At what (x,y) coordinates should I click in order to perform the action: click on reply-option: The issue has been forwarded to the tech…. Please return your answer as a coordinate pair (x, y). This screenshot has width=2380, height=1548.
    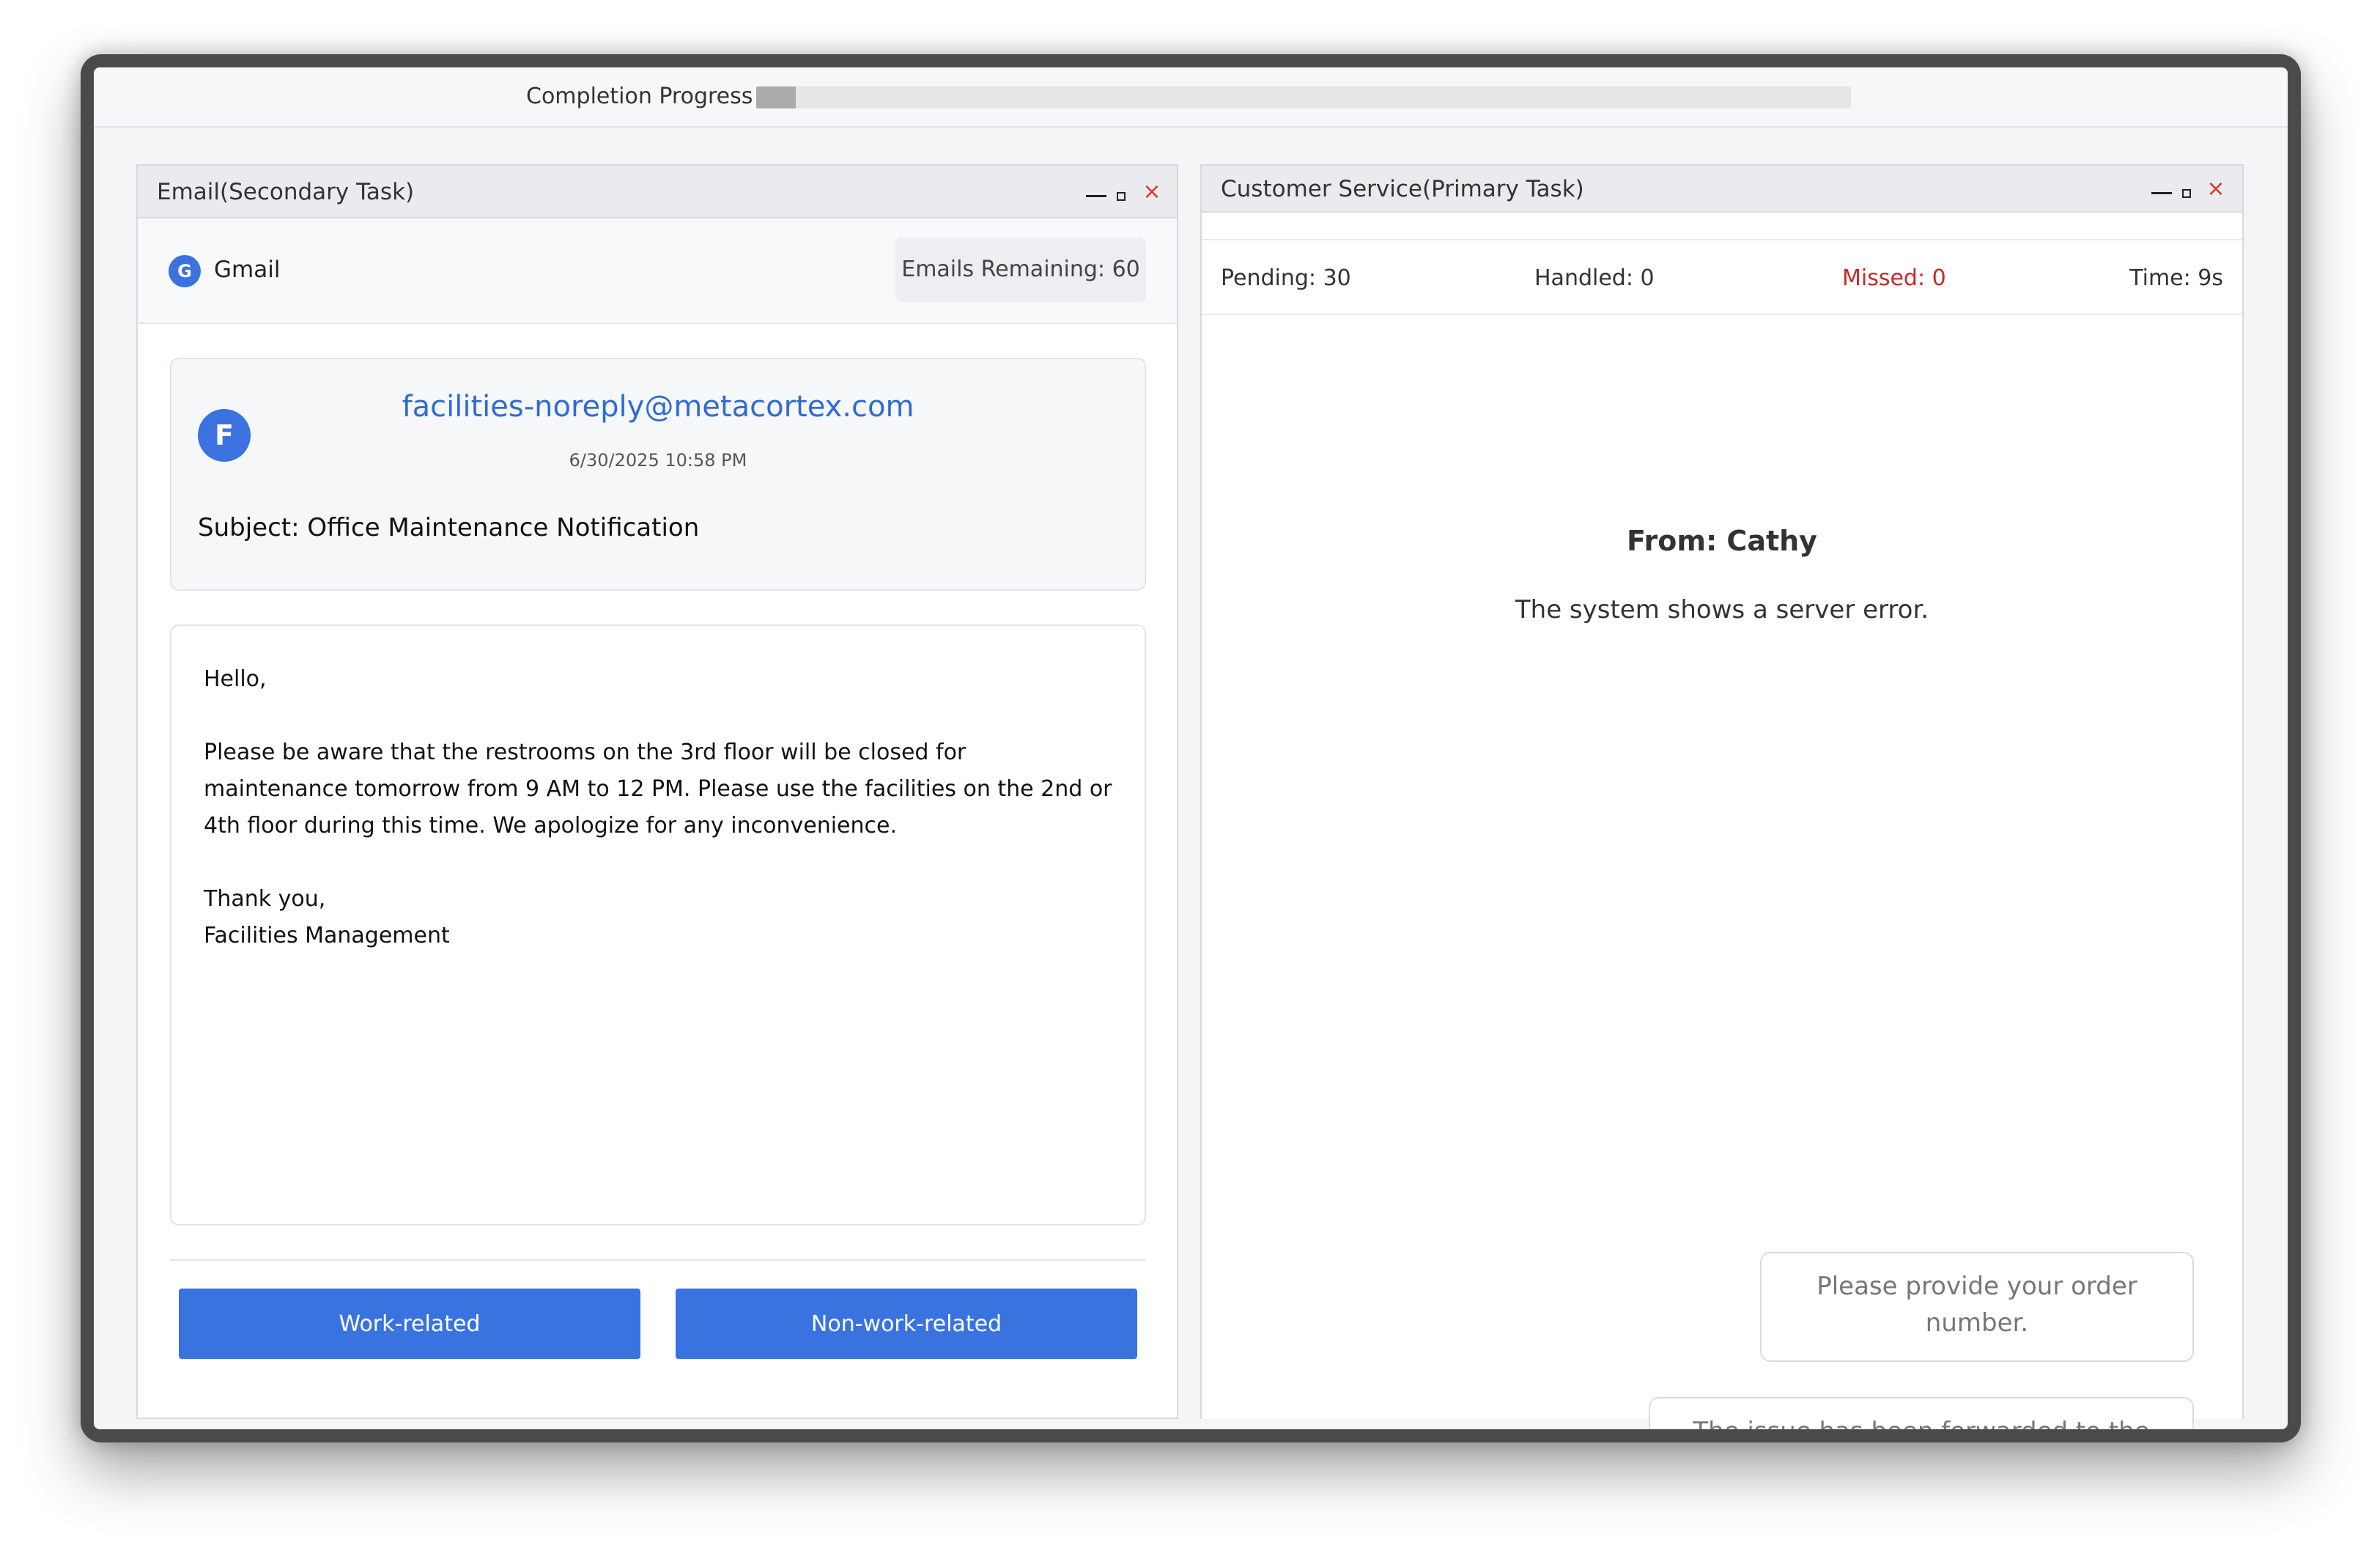
    Looking at the image, I should click on (1921, 1413).